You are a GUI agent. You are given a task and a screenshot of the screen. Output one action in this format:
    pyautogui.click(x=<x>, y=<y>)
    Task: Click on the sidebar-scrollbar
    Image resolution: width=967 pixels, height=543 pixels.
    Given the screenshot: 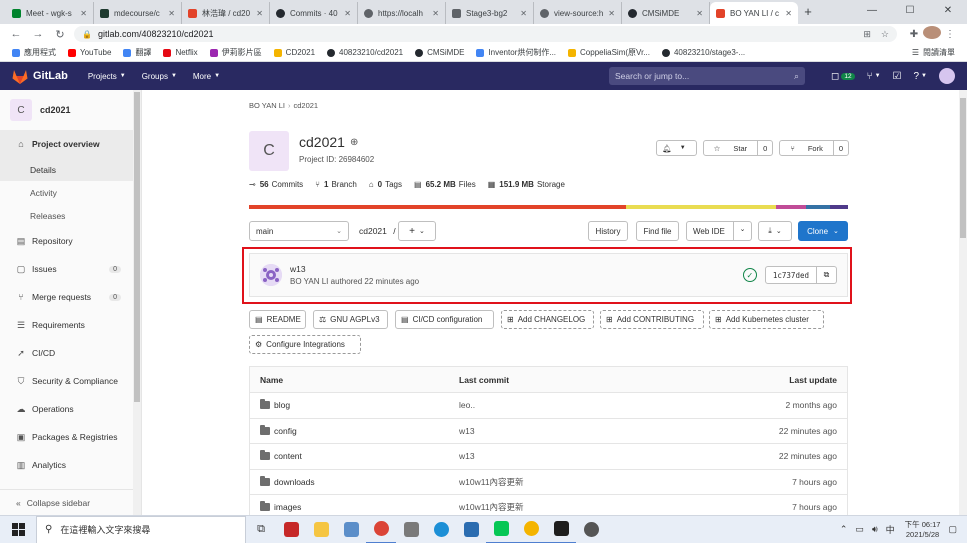 What is the action you would take?
    pyautogui.click(x=137, y=302)
    